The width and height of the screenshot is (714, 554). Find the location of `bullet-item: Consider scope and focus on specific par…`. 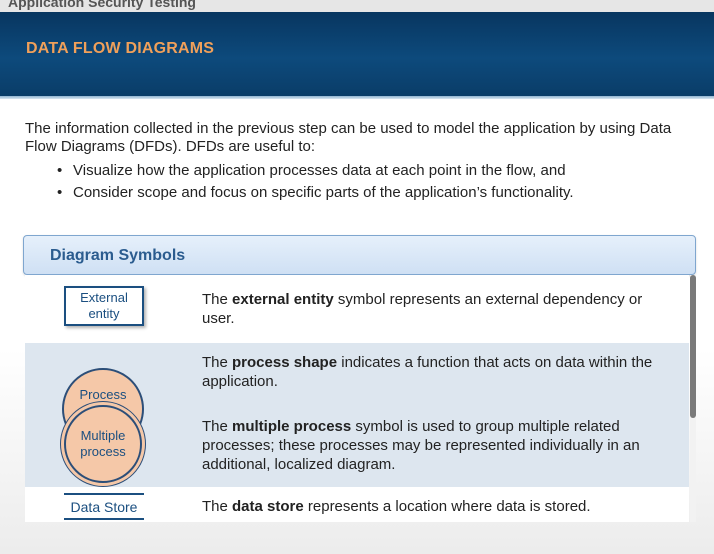

bullet-item: Consider scope and focus on specific par… is located at coordinates (377, 193).